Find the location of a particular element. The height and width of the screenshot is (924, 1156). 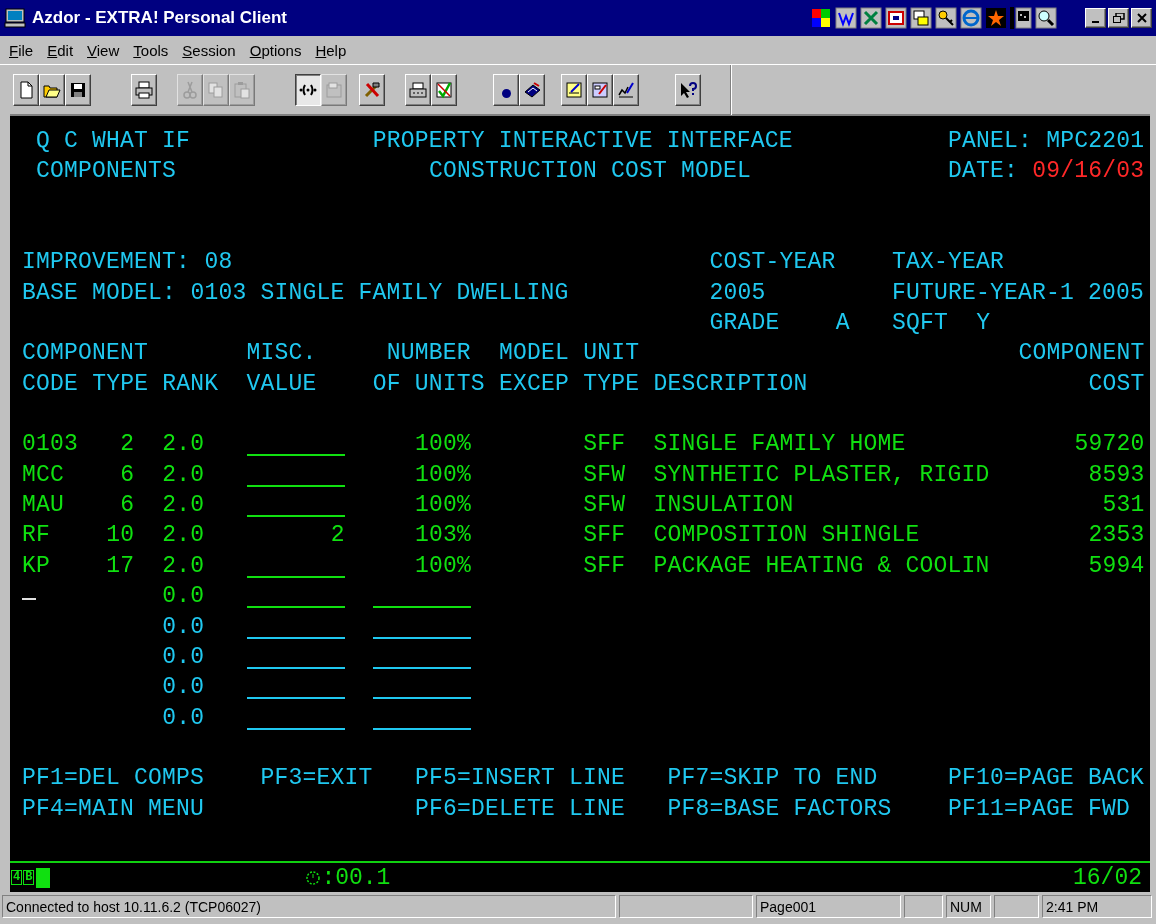

menu-item: Session is located at coordinates (209, 50).